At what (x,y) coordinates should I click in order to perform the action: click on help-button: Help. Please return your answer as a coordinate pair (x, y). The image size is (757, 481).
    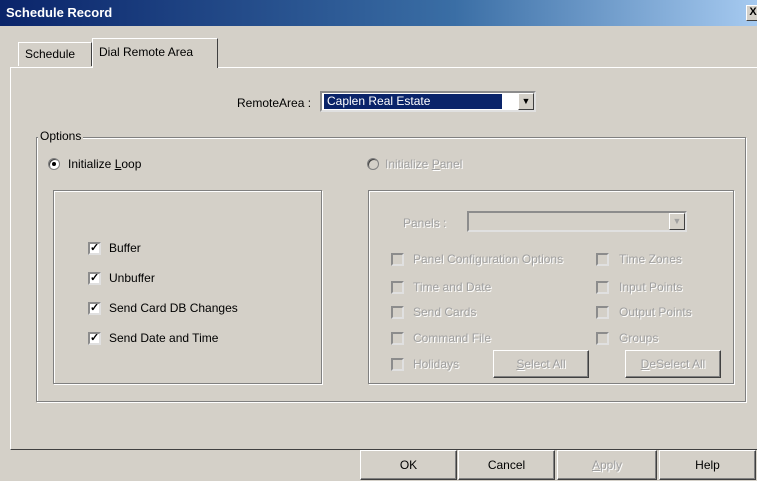
    Looking at the image, I should click on (707, 465).